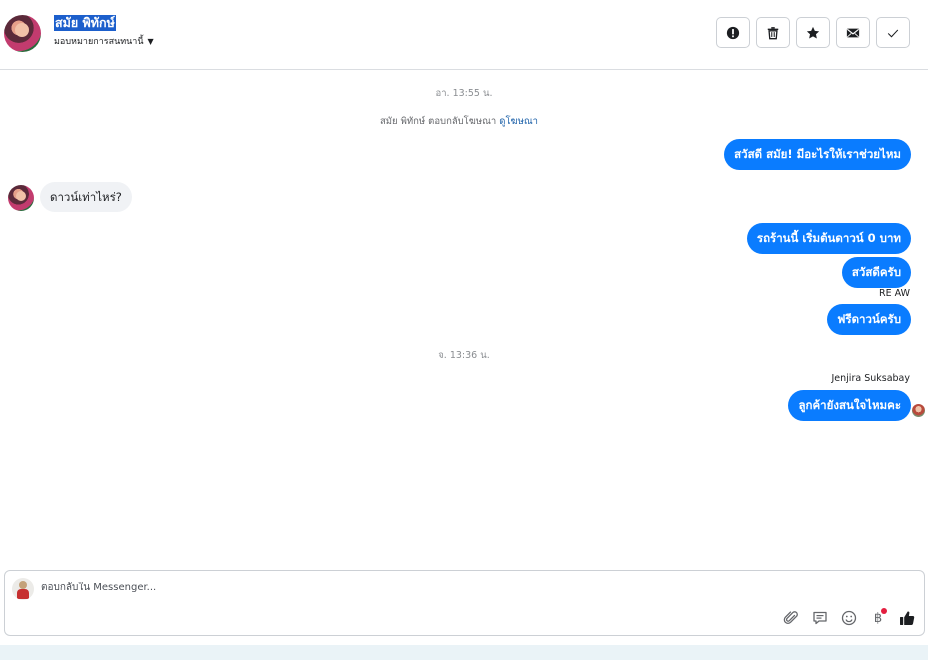 Image resolution: width=928 pixels, height=660 pixels. I want to click on timestamp: จ. 13:36 น., so click(464, 355).